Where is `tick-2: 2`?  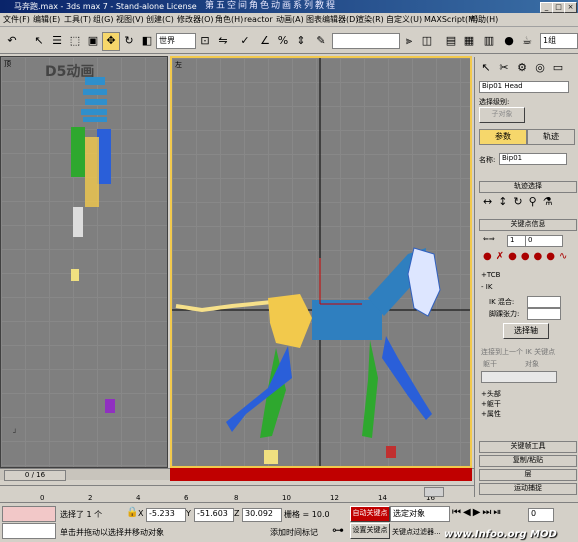 tick-2: 2 is located at coordinates (90, 498).